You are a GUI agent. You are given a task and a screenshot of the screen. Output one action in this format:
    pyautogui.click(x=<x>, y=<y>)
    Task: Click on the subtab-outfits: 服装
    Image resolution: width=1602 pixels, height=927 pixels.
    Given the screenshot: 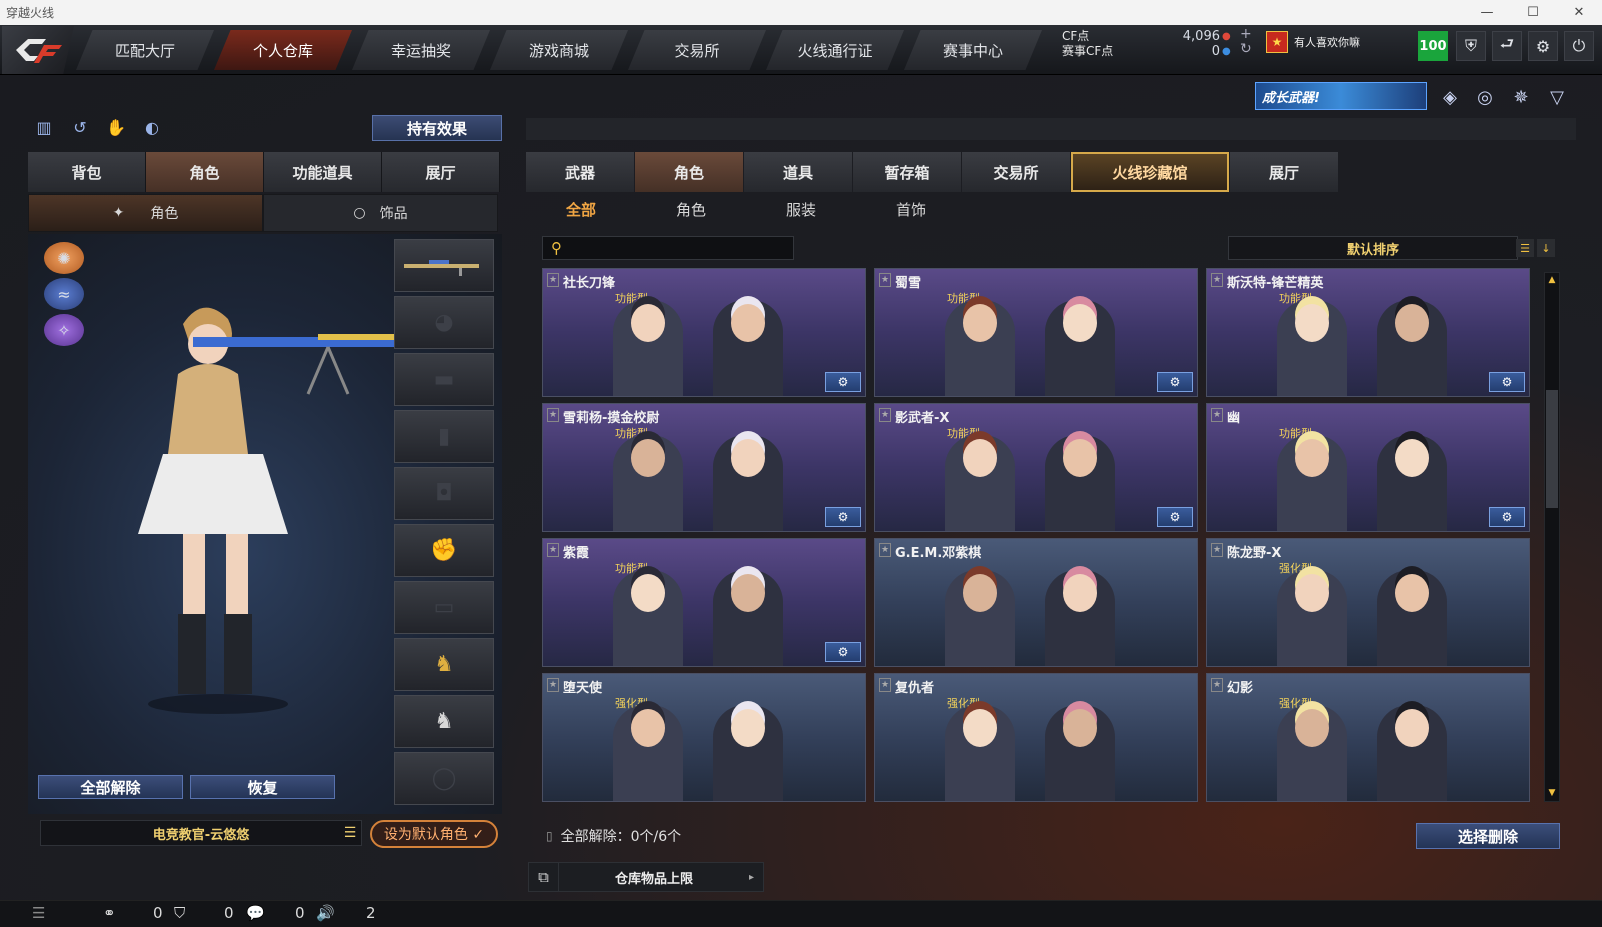 What is the action you would take?
    pyautogui.click(x=801, y=209)
    